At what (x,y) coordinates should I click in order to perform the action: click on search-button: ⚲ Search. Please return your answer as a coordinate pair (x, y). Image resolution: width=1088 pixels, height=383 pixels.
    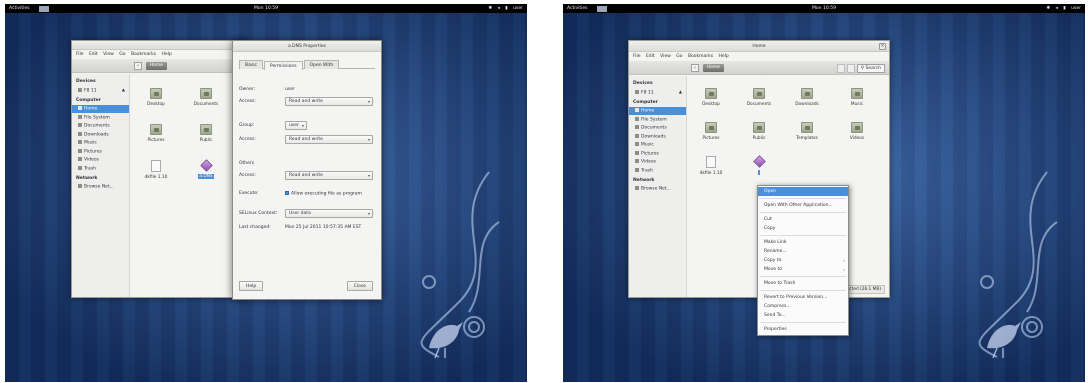
    Looking at the image, I should click on (870, 68).